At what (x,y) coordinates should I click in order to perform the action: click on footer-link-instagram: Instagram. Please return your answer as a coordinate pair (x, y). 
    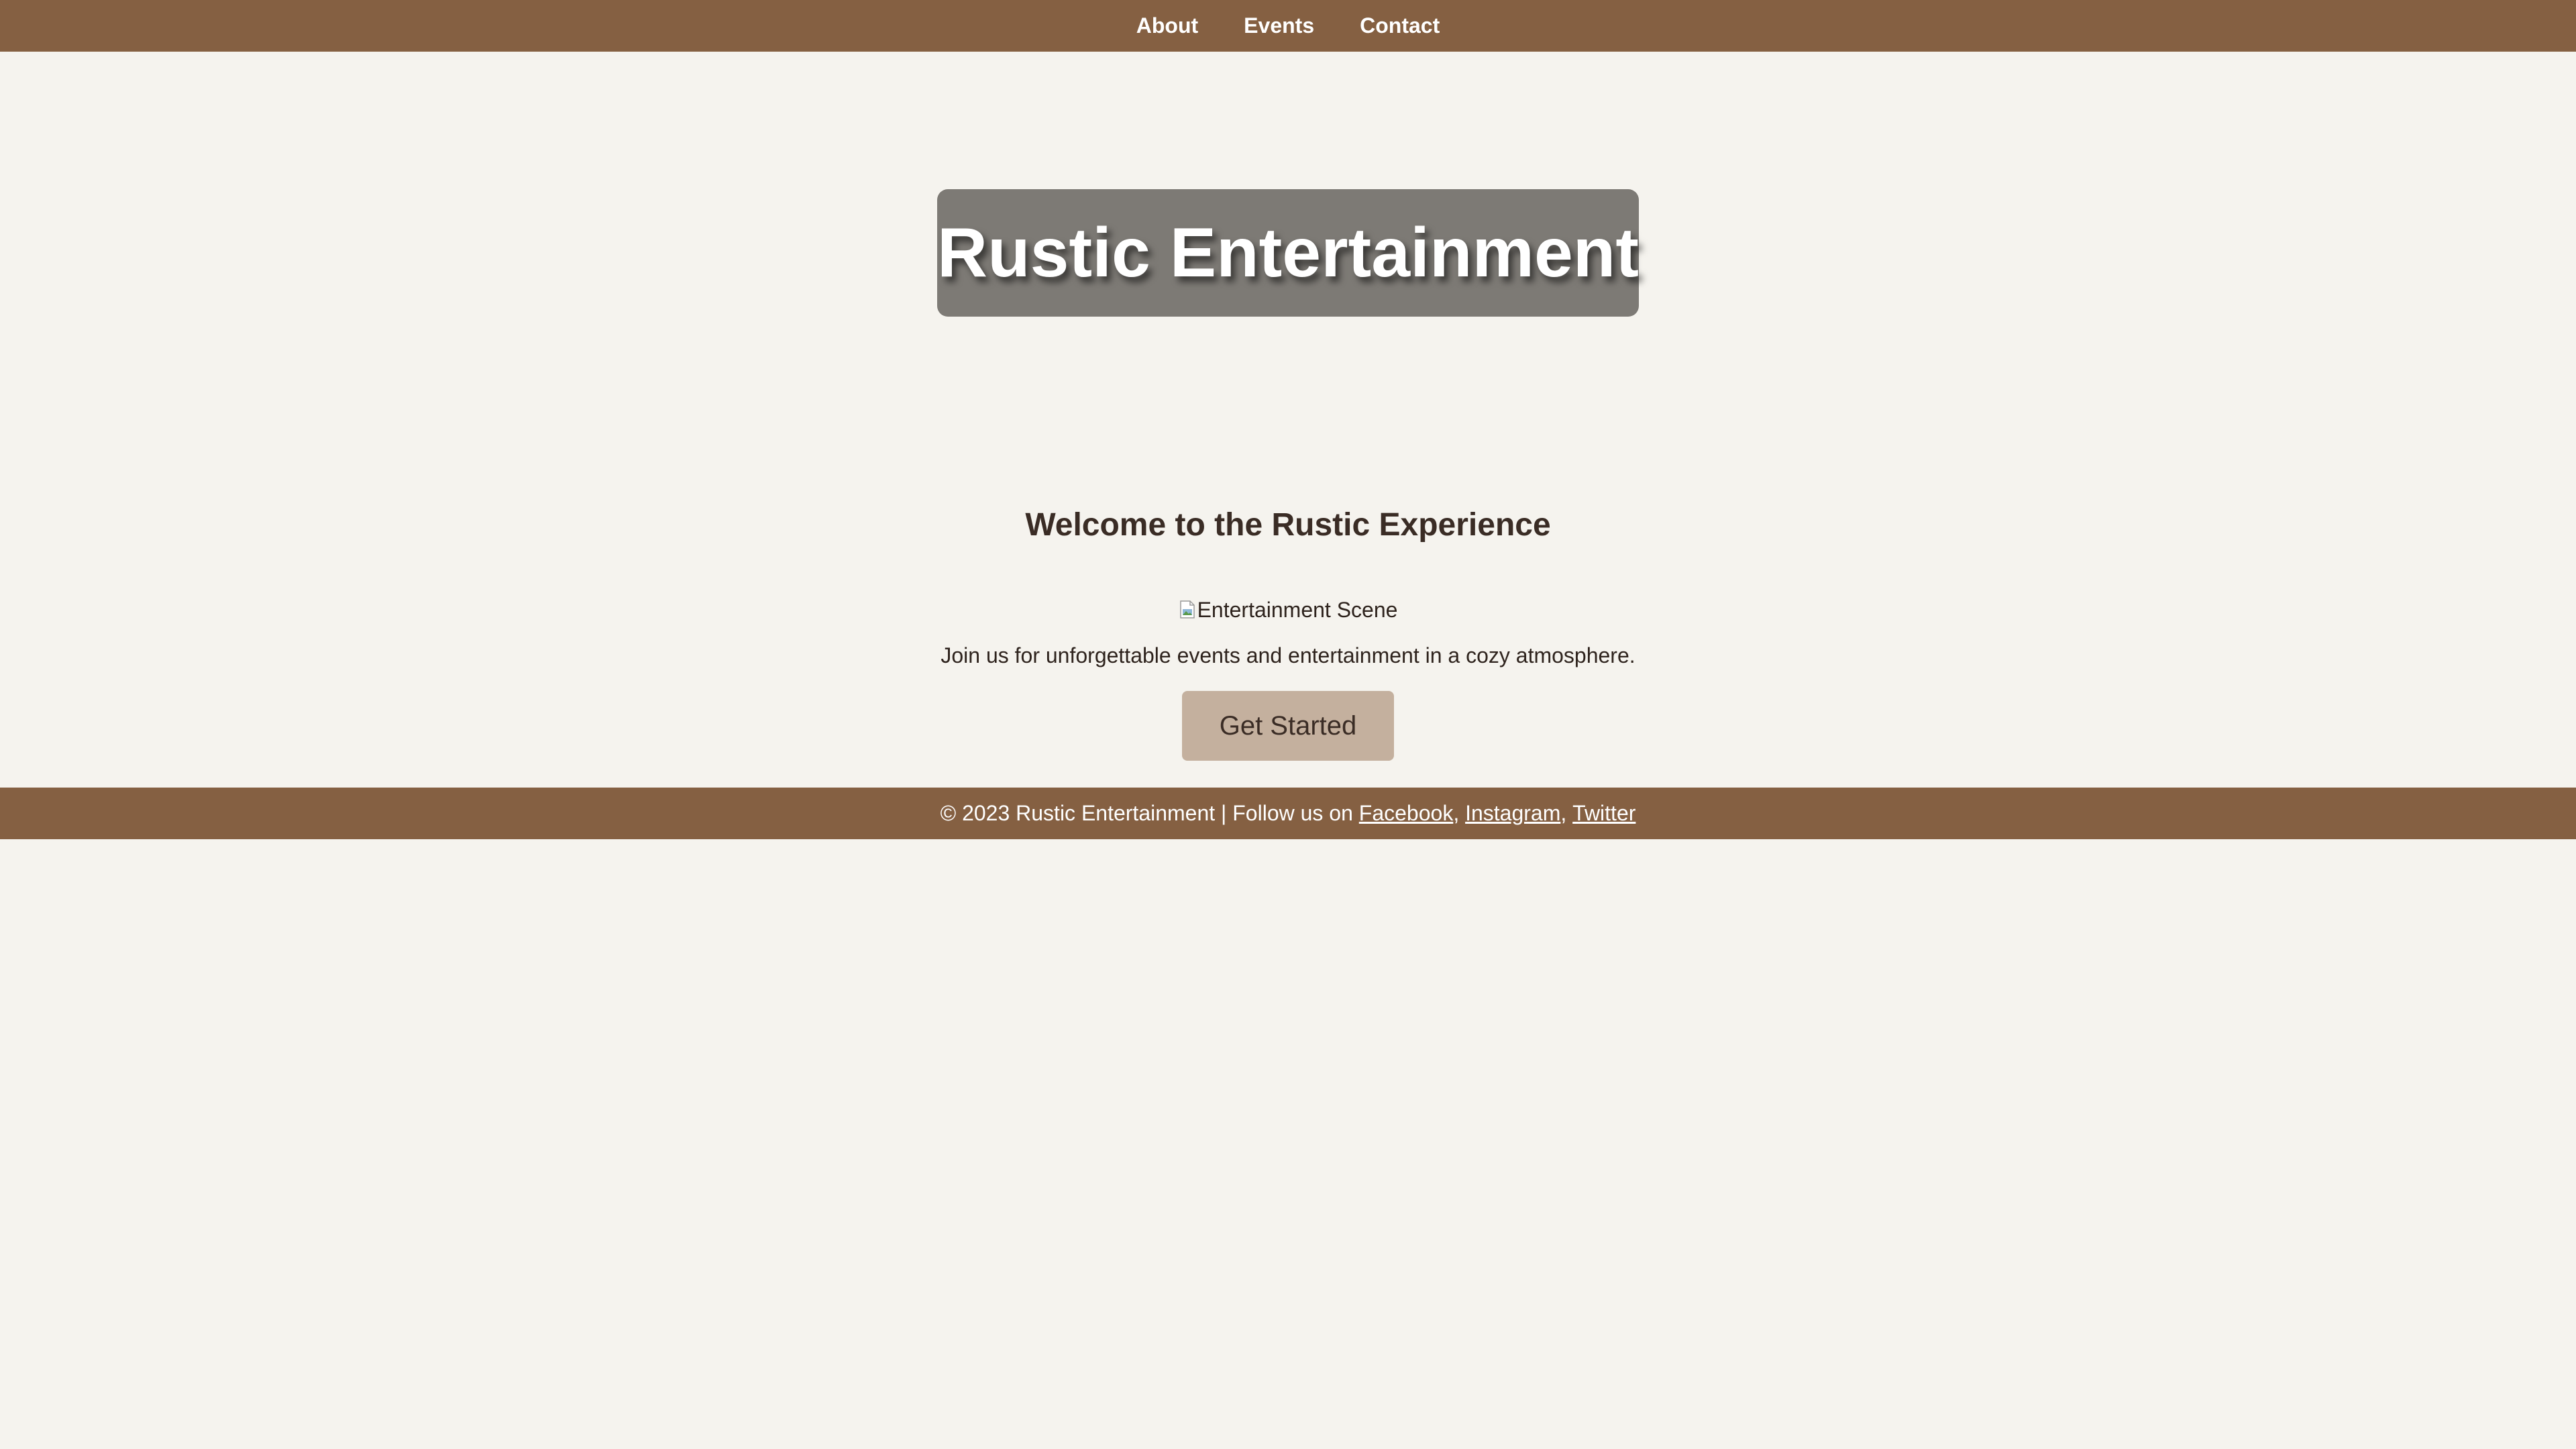
    Looking at the image, I should click on (1512, 813).